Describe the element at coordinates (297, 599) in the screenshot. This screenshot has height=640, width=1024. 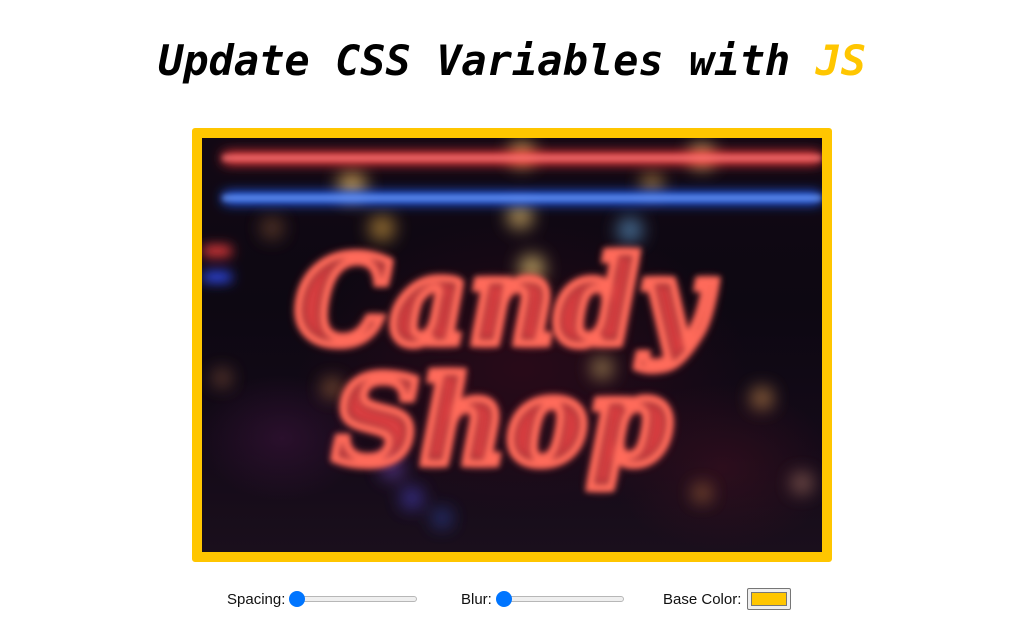
I see `spacing-slider-thumb` at that location.